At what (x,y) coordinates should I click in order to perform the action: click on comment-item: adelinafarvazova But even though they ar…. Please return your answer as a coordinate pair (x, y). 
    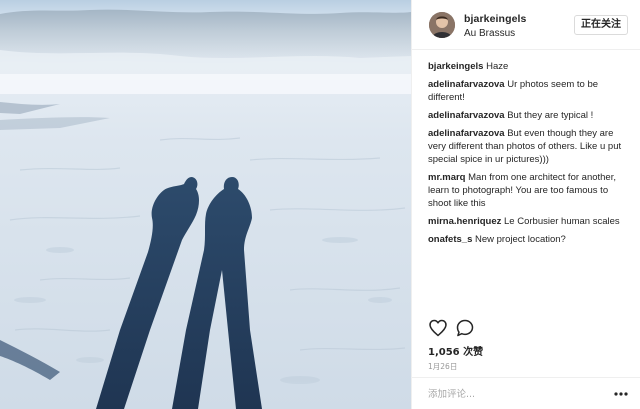
    Looking at the image, I should click on (530, 146).